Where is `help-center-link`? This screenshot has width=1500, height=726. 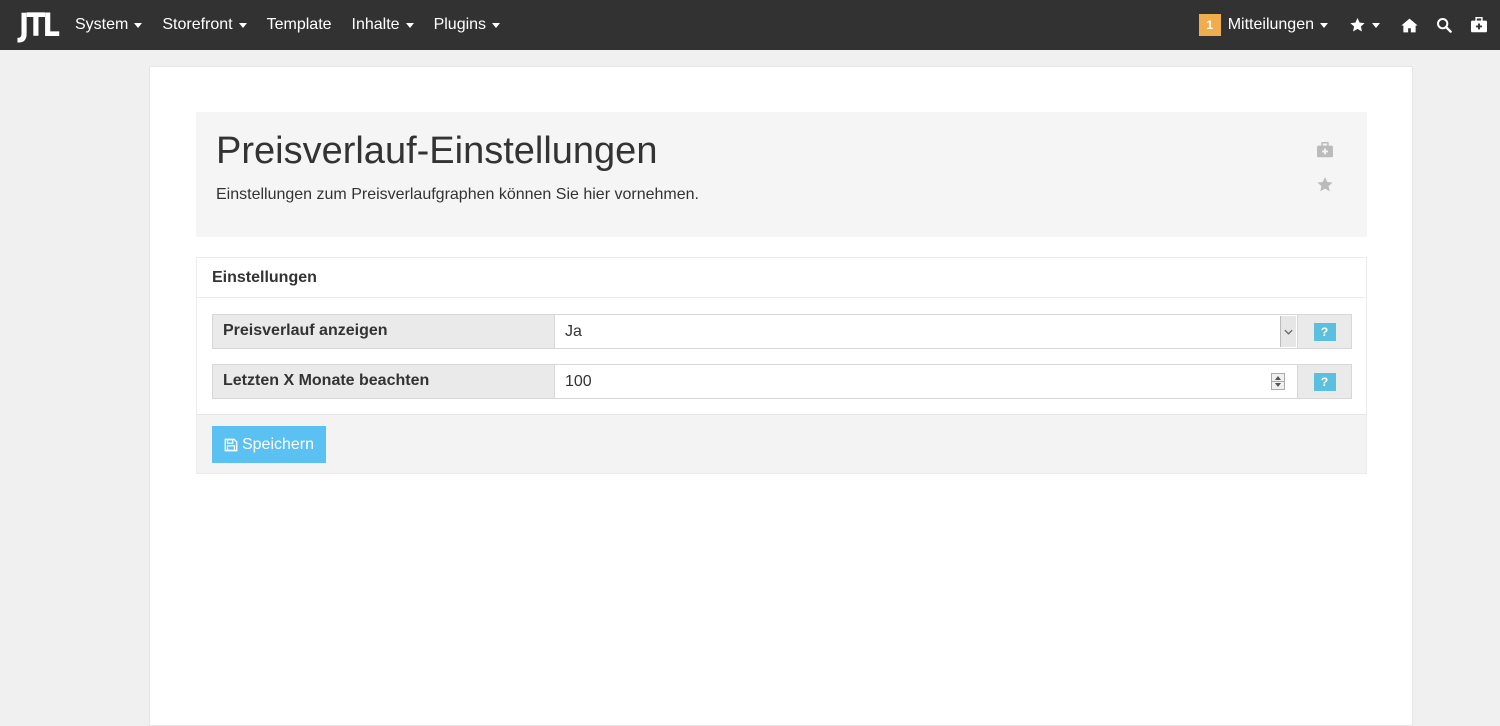
help-center-link is located at coordinates (1325, 152).